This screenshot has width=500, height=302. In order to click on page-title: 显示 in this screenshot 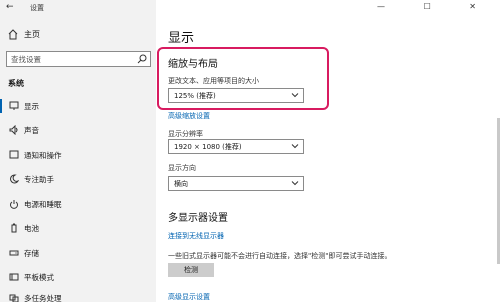, I will do `click(181, 38)`.